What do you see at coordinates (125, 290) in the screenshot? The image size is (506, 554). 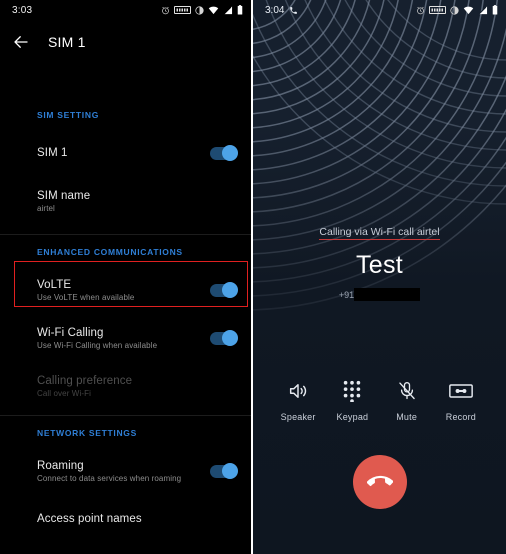 I see `row-volte: VoLTE Use VoLTE when available` at bounding box center [125, 290].